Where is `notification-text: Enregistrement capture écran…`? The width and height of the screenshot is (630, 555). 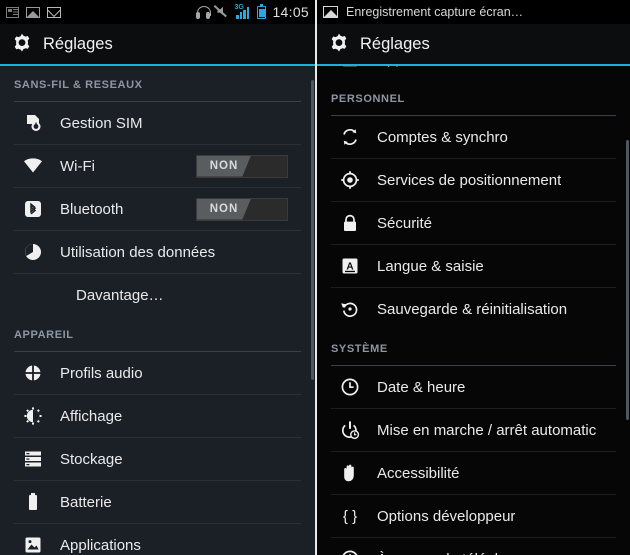 notification-text: Enregistrement capture écran… is located at coordinates (435, 12).